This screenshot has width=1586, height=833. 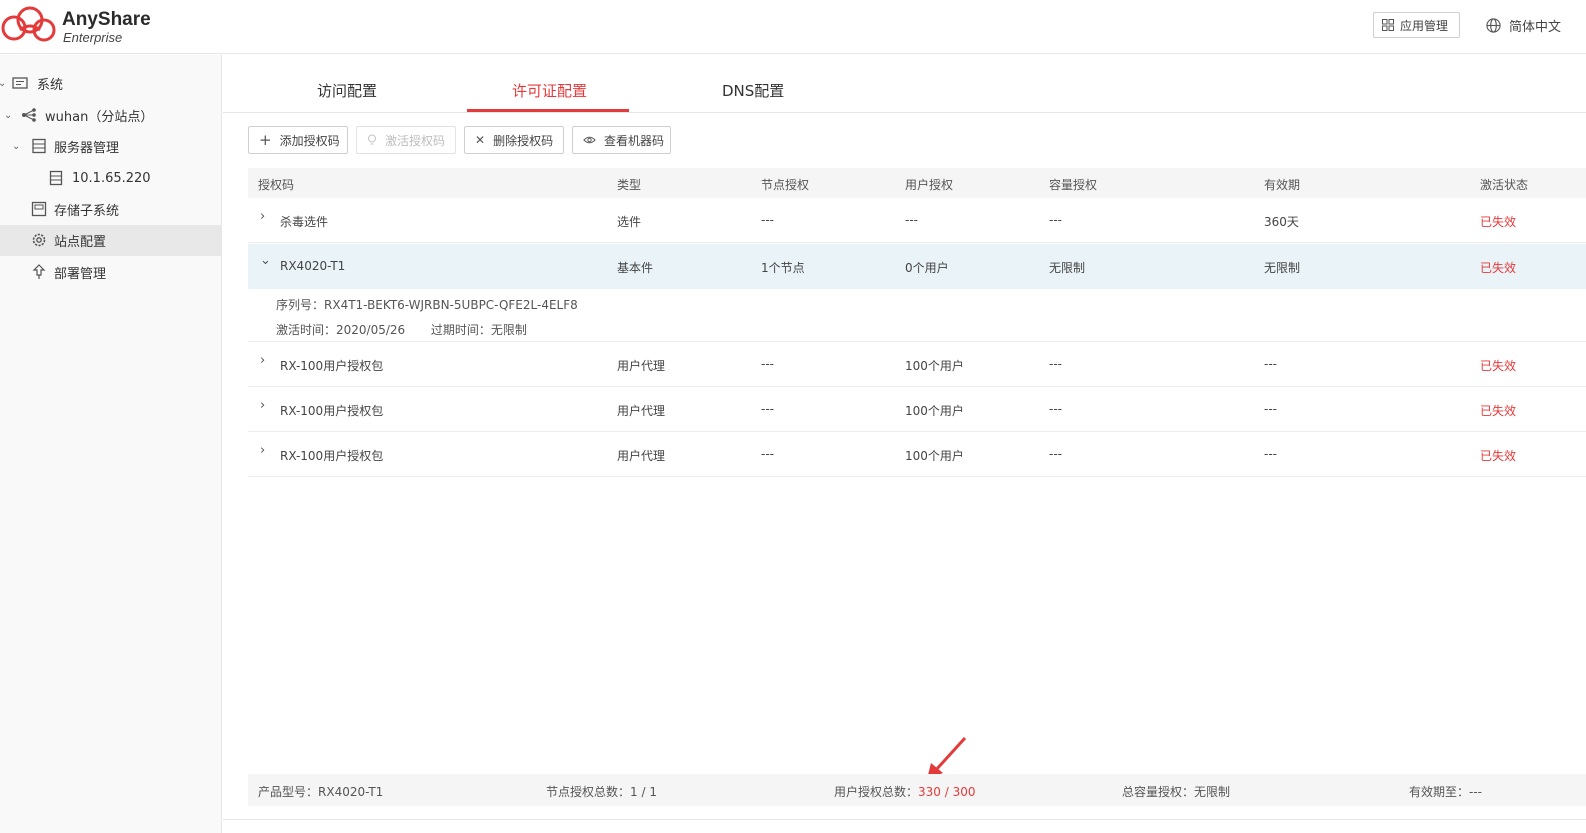 I want to click on divider, so click(x=904, y=819).